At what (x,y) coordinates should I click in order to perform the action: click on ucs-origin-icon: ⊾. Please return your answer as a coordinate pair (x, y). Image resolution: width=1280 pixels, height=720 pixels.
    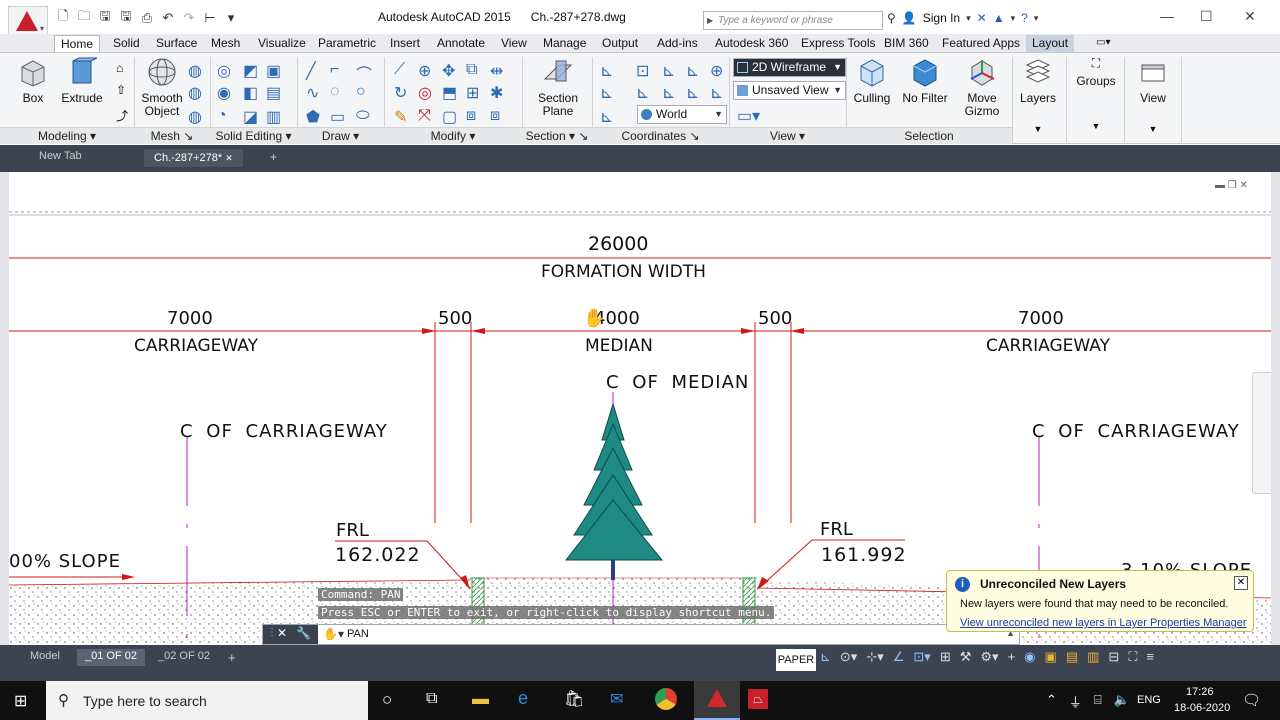
    Looking at the image, I should click on (670, 70).